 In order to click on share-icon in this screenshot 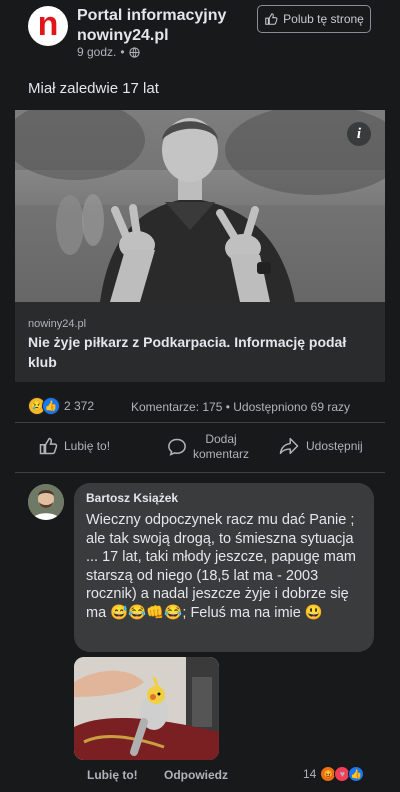, I will do `click(289, 446)`.